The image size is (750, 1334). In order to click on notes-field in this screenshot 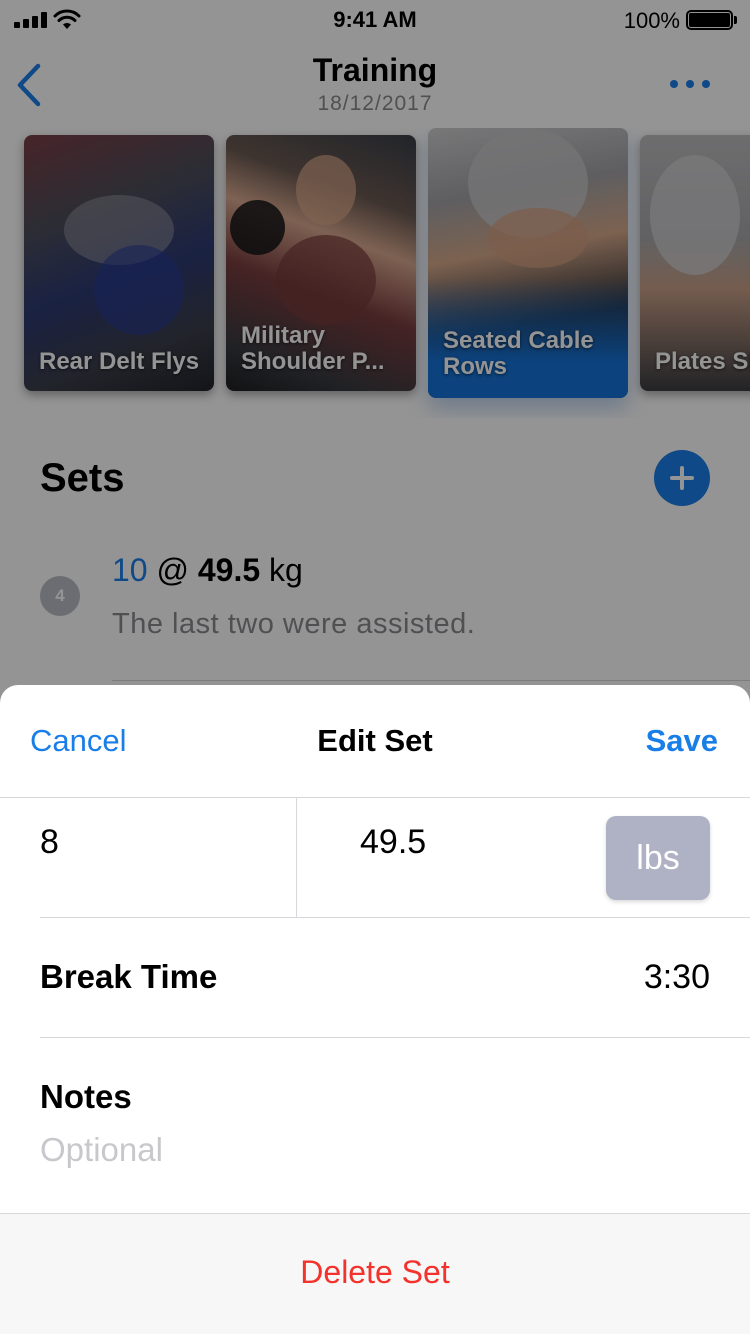, I will do `click(370, 1150)`.